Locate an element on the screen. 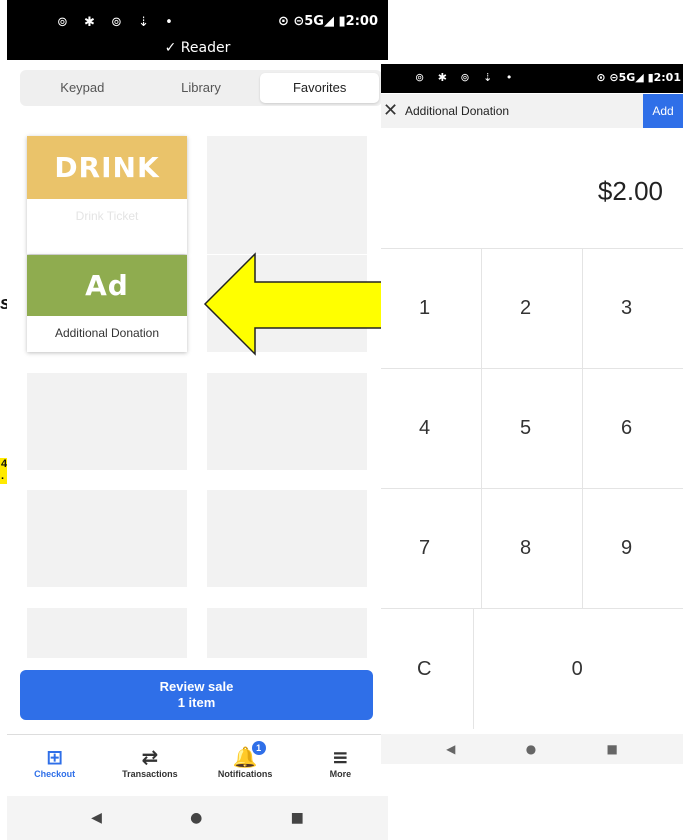 This screenshot has height=840, width=683. keypad-row: C 0 is located at coordinates (532, 669).